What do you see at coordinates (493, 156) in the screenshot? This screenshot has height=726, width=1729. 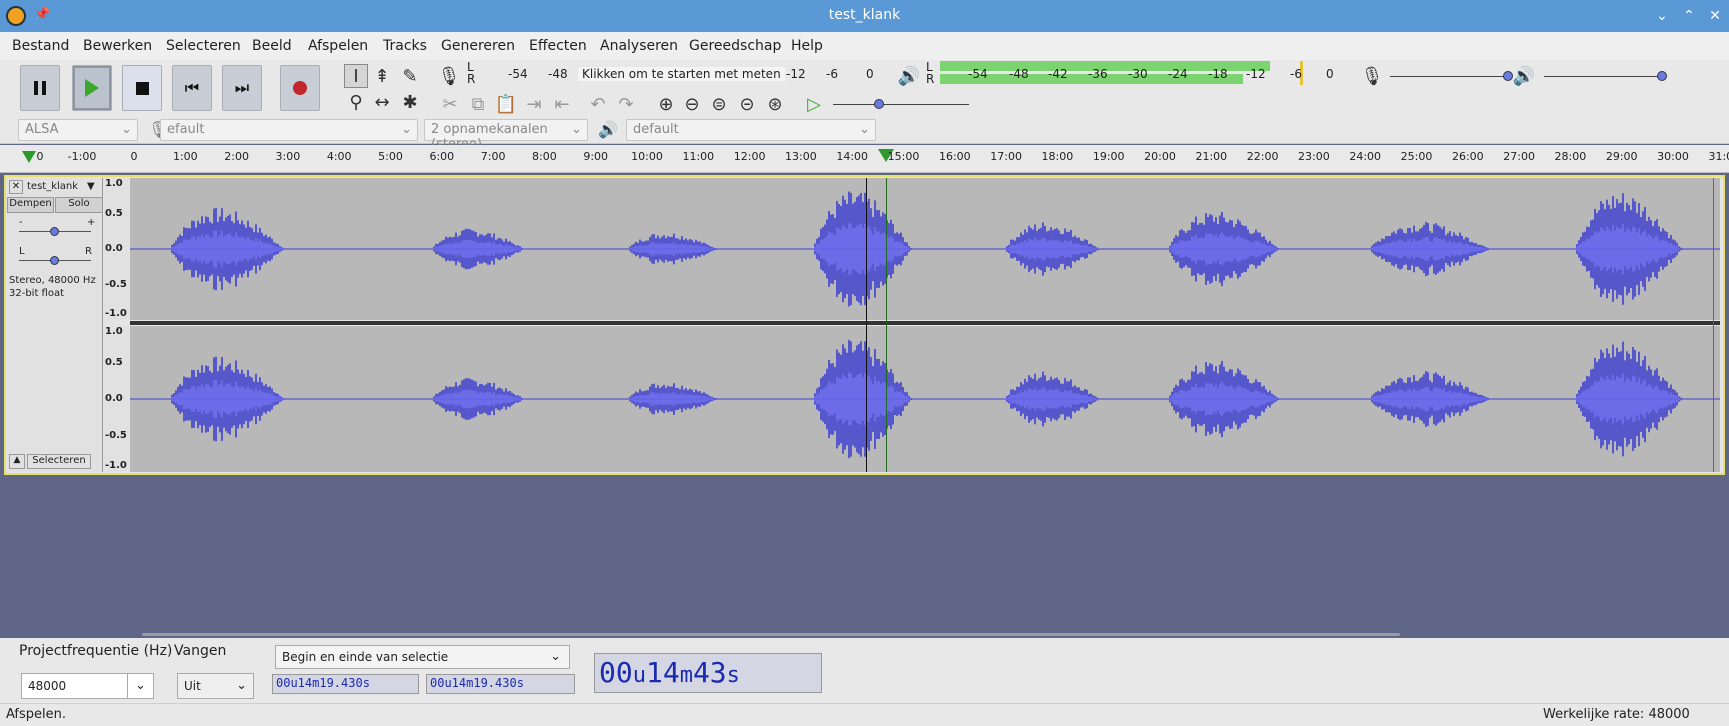 I see `ruler-tick-label: 7:00` at bounding box center [493, 156].